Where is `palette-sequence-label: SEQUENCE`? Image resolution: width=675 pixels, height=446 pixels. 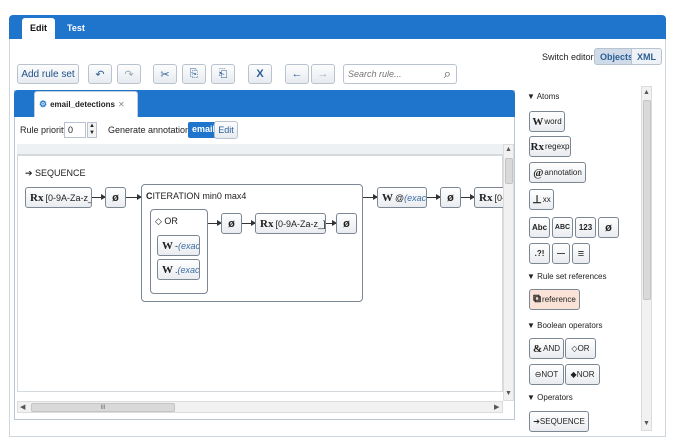
palette-sequence-label: SEQUENCE is located at coordinates (562, 421).